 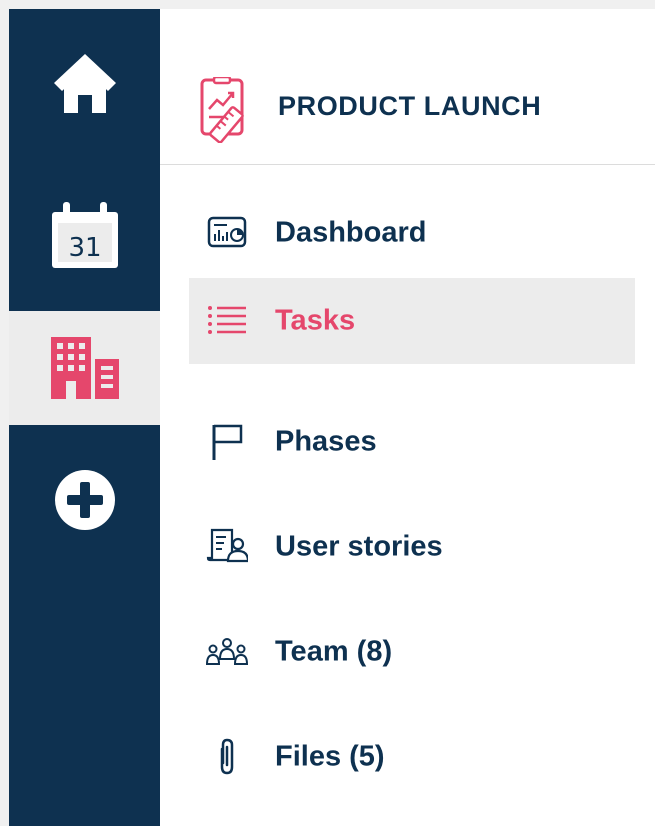 I want to click on nav-item-team: Team (8), so click(x=412, y=652).